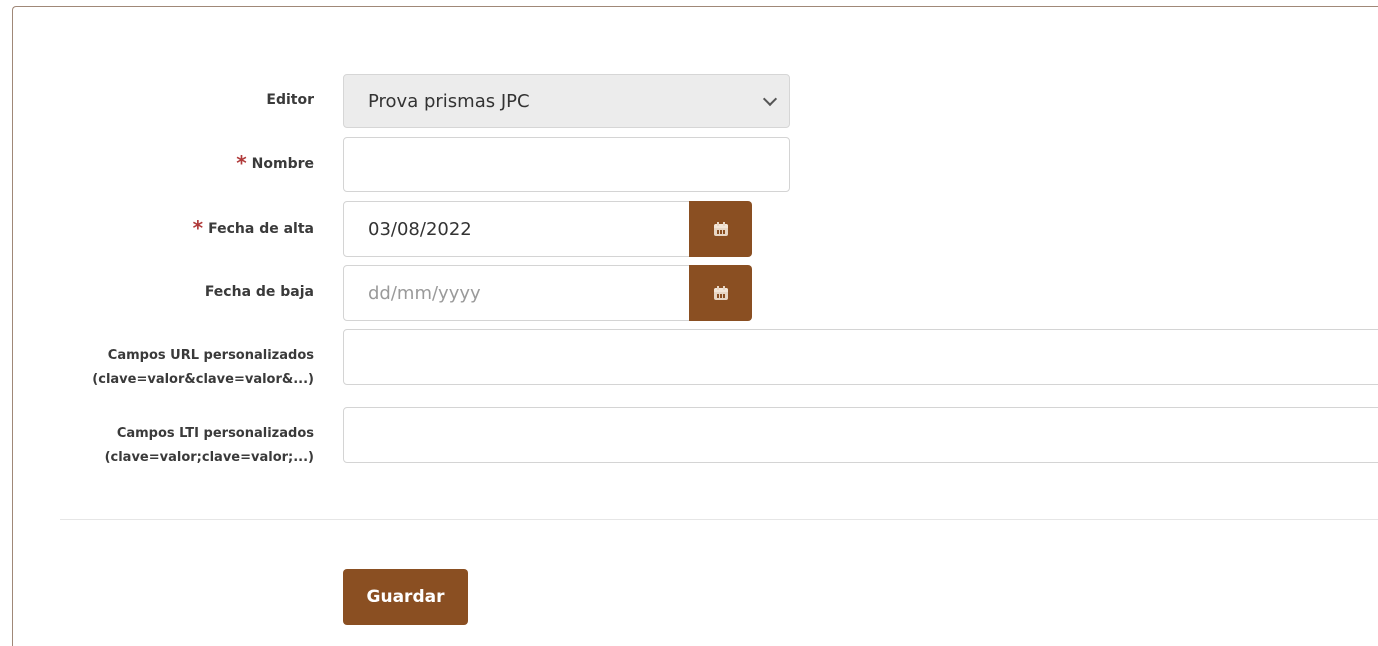  I want to click on editor-select: Prova prismas JPC, so click(566, 101).